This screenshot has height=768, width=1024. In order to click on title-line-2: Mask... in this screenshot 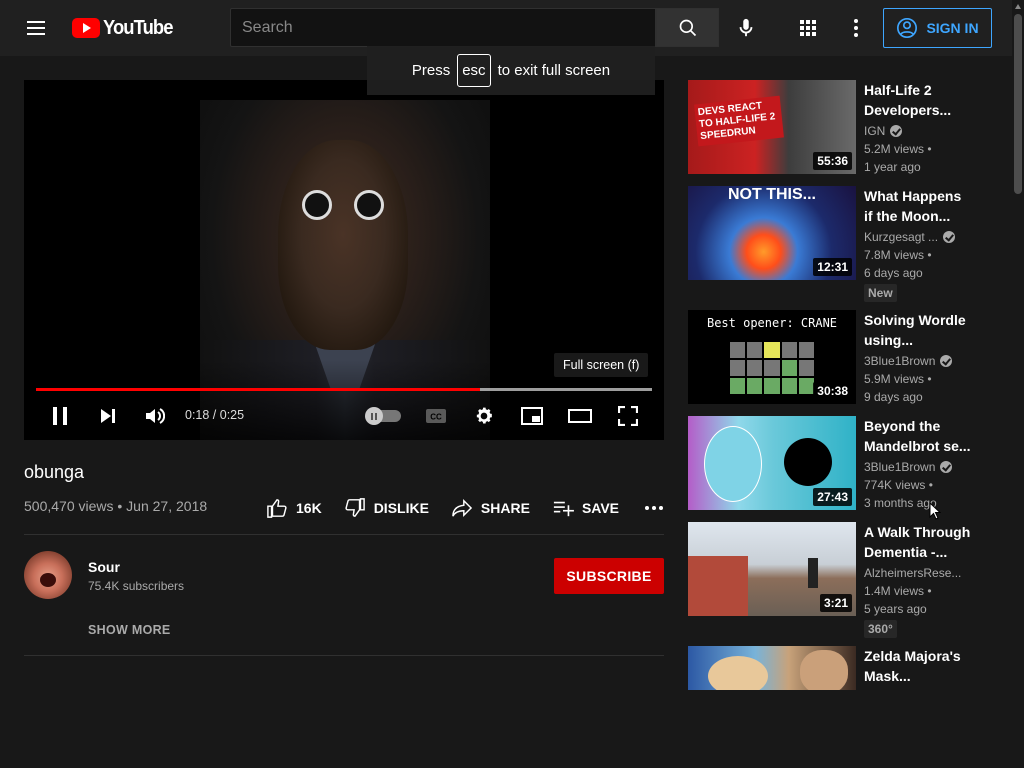, I will do `click(887, 676)`.